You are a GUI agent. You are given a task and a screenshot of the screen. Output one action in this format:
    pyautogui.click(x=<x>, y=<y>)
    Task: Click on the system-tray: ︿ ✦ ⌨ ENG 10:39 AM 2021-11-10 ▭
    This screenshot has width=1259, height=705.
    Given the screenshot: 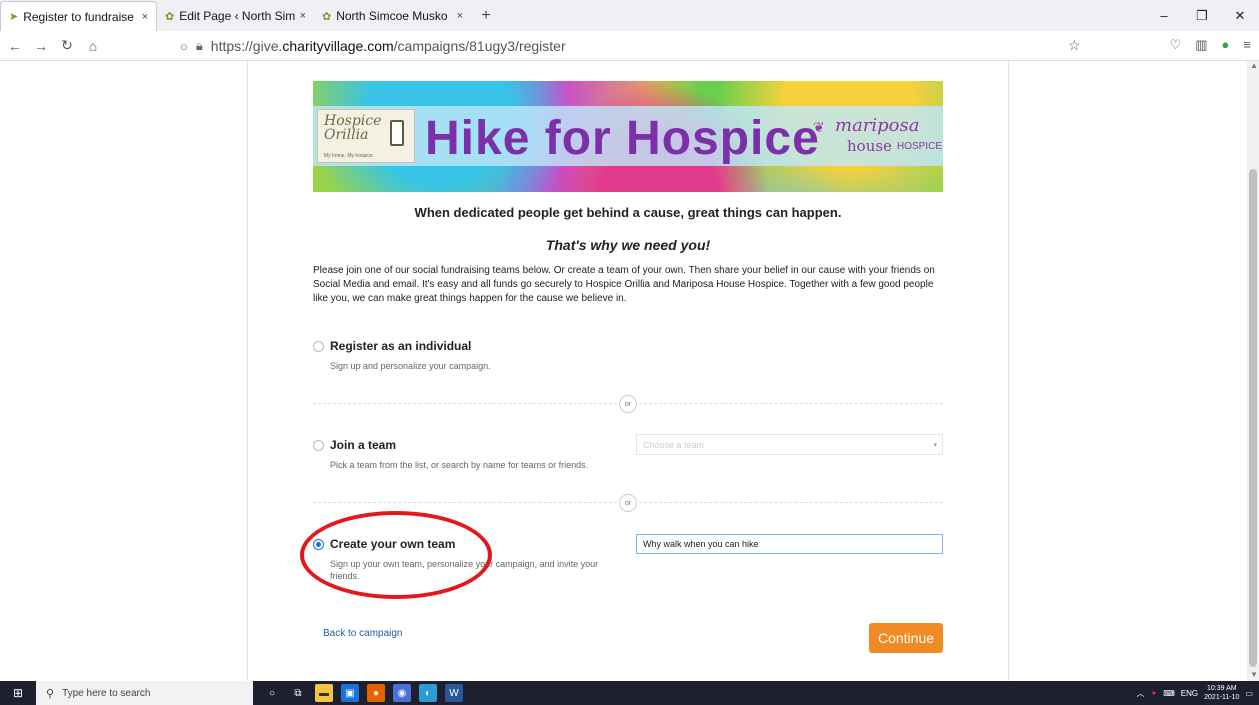 What is the action you would take?
    pyautogui.click(x=1195, y=693)
    